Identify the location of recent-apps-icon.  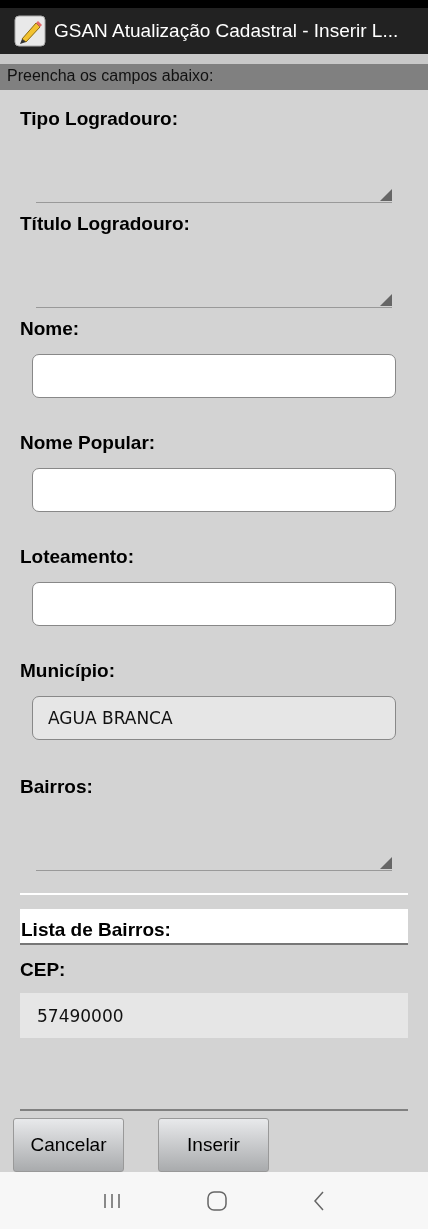
(112, 1200).